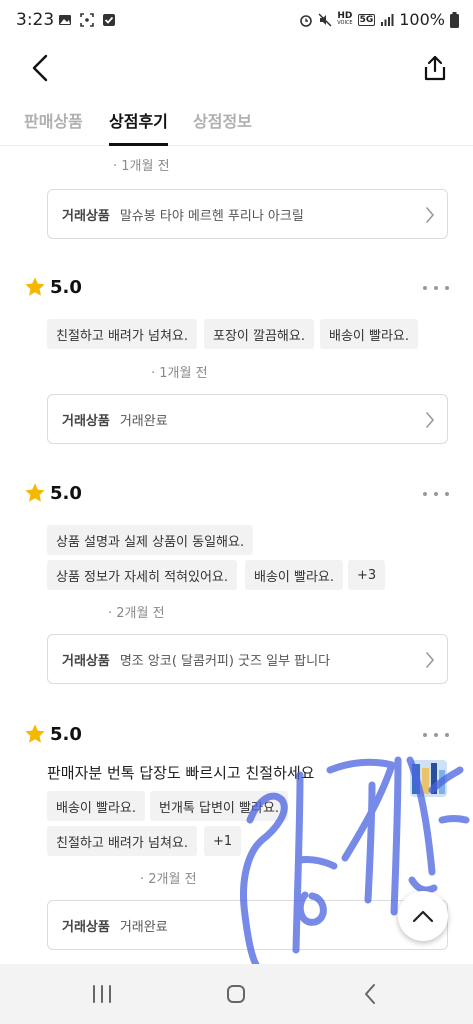 Image resolution: width=473 pixels, height=1024 pixels. What do you see at coordinates (259, 334) in the screenshot?
I see `review-tag: 포장이 깔끔해요.` at bounding box center [259, 334].